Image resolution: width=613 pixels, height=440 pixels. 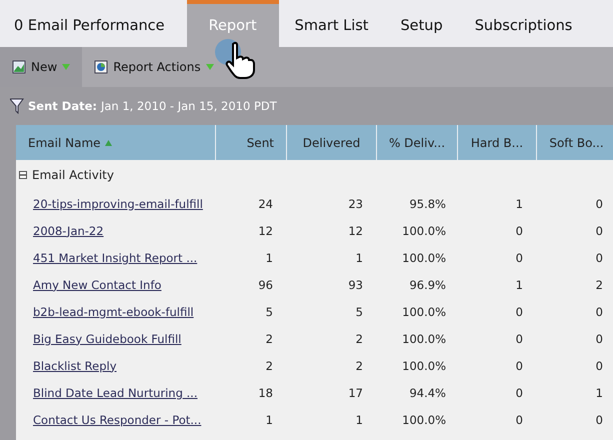 I want to click on table-cell-text: 95.8%, so click(x=427, y=203).